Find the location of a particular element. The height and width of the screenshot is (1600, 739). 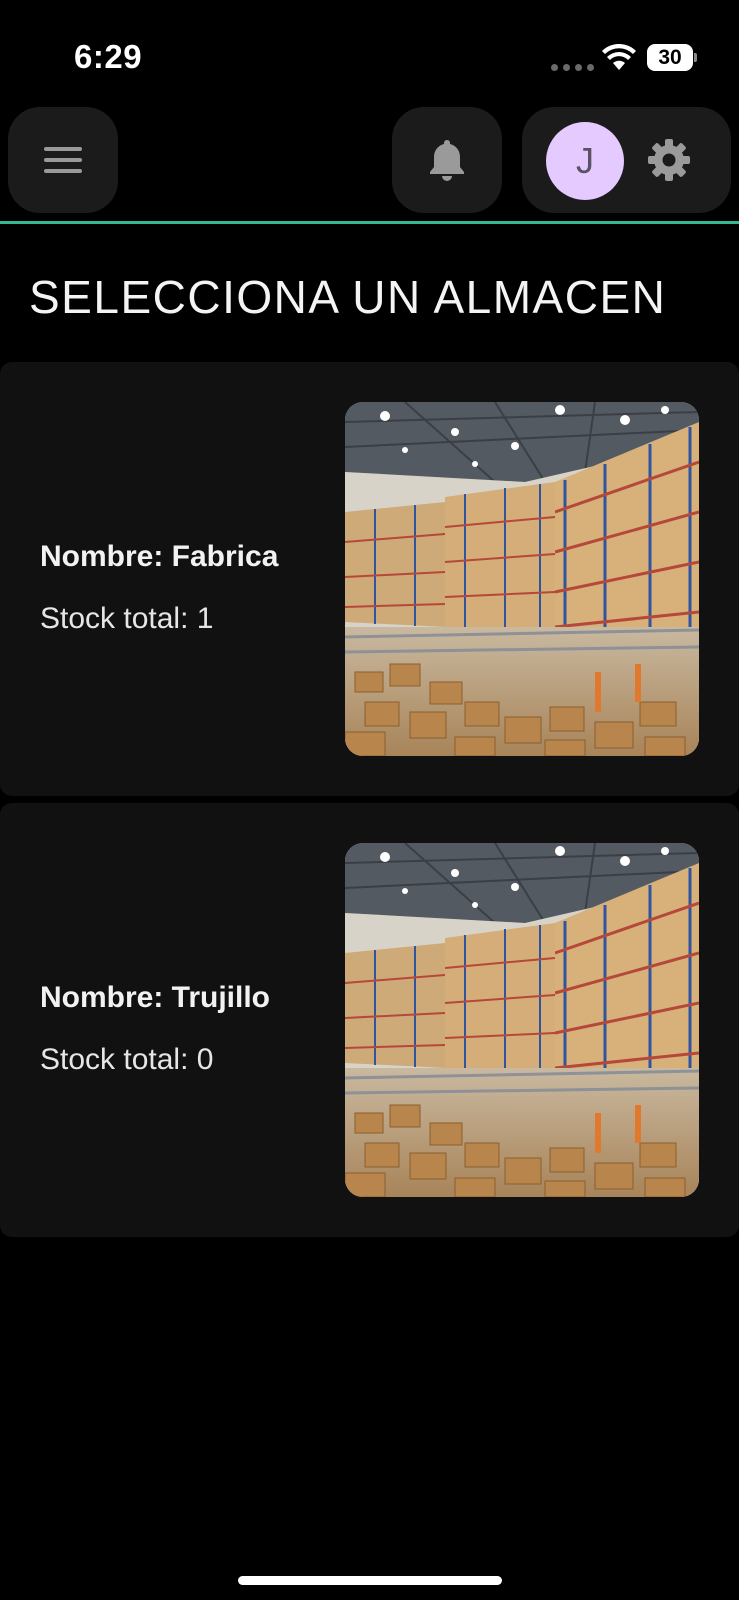

bell-icon is located at coordinates (447, 160).